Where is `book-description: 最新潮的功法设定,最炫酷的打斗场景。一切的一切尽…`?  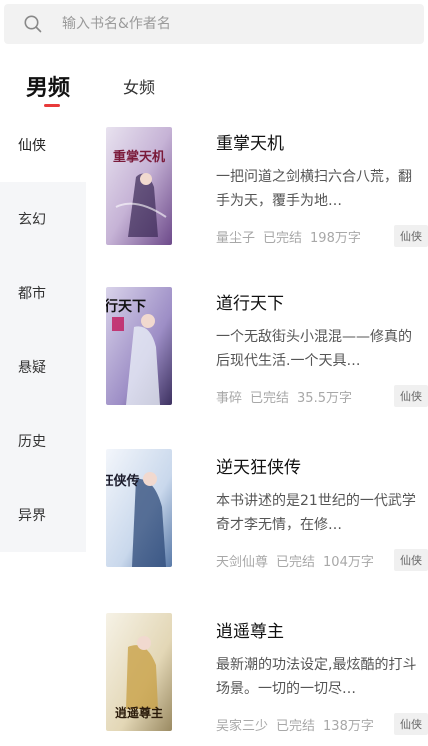 book-description: 最新潮的功法设定,最炫酷的打斗场景。一切的一切尽… is located at coordinates (316, 677).